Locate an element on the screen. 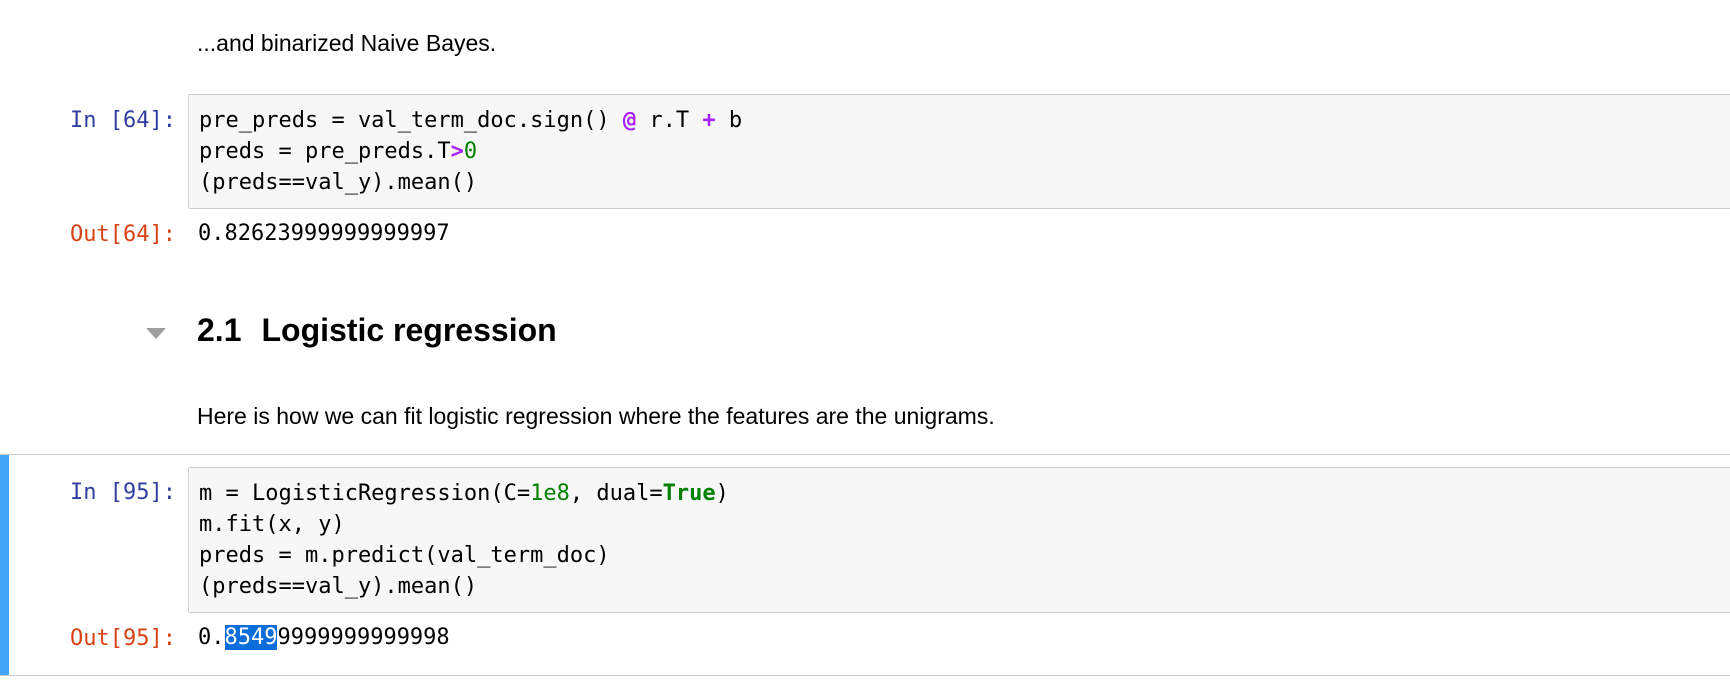  heading-number: 2.1 is located at coordinates (219, 330).